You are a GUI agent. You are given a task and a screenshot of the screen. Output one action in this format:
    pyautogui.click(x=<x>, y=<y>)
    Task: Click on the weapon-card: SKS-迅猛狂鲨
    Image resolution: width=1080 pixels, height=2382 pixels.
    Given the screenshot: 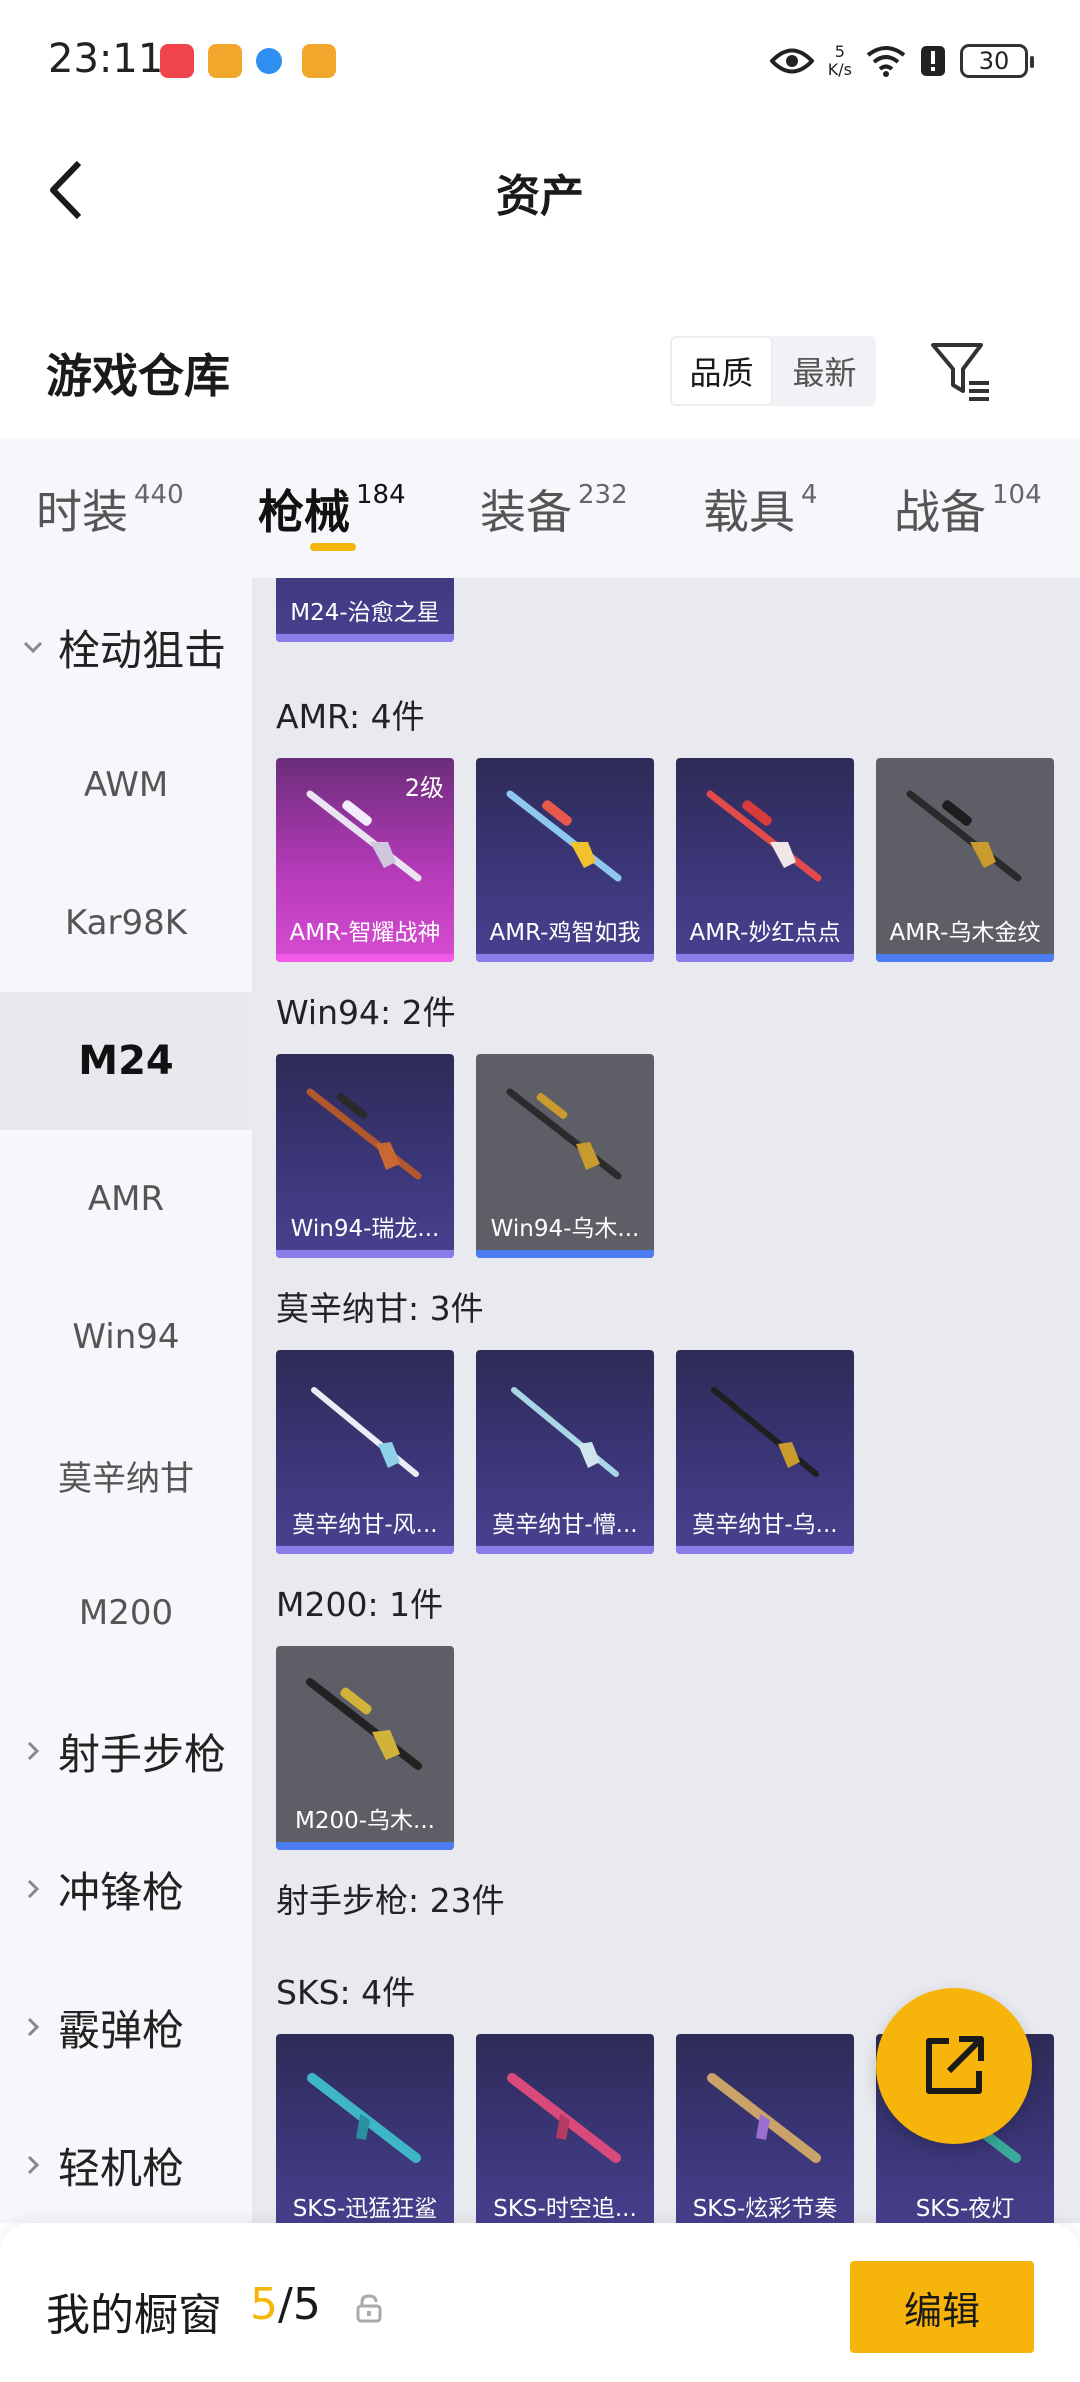 What is the action you would take?
    pyautogui.click(x=365, y=2128)
    